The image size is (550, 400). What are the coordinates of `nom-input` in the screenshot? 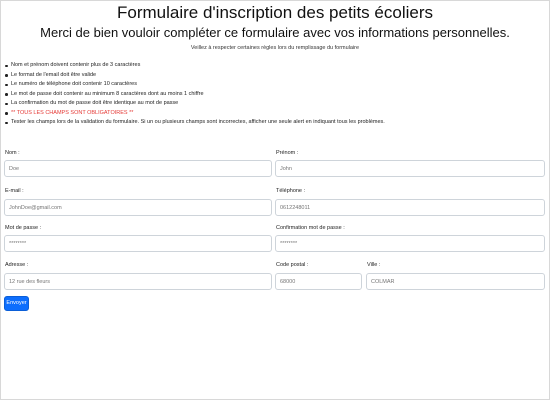 It's located at (138, 168).